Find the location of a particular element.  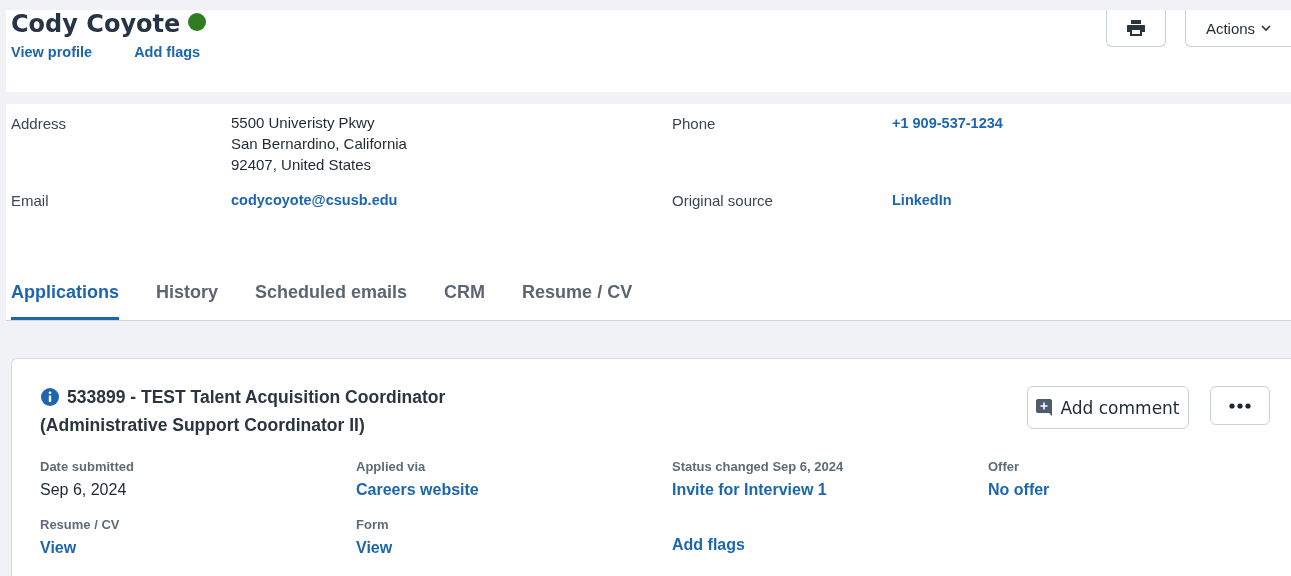

printer-icon is located at coordinates (1136, 28).